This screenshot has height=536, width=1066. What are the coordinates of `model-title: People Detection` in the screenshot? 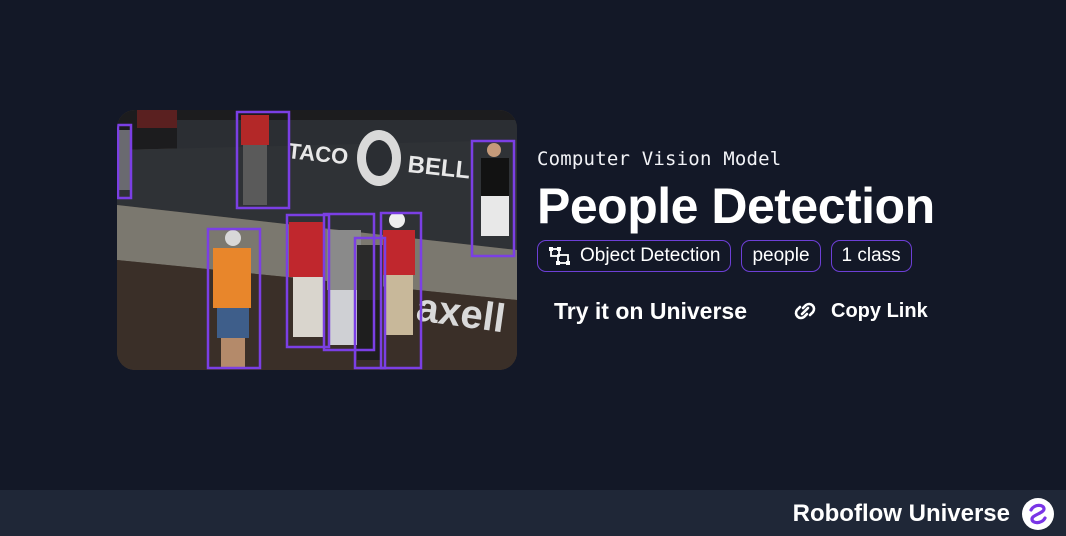 It's located at (736, 206).